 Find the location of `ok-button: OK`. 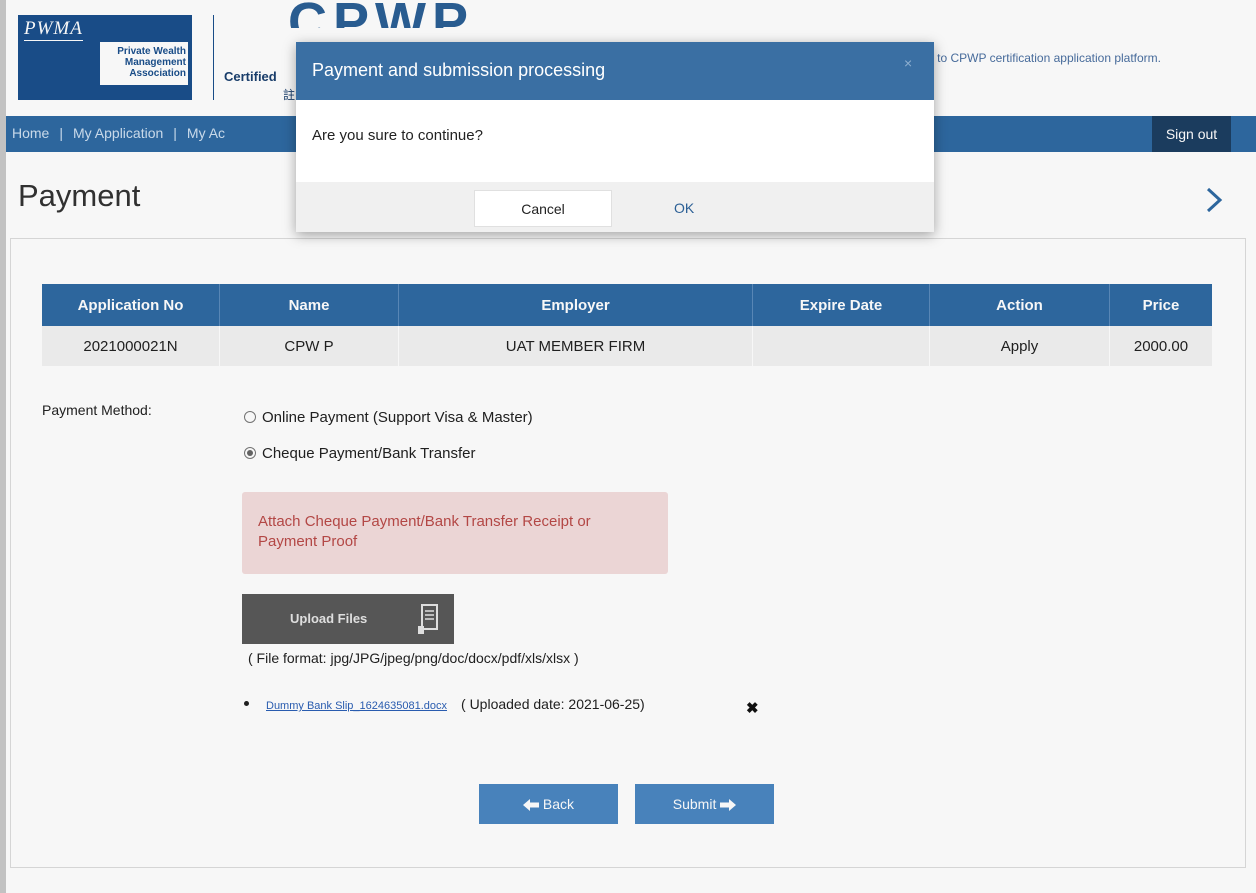

ok-button: OK is located at coordinates (704, 208).